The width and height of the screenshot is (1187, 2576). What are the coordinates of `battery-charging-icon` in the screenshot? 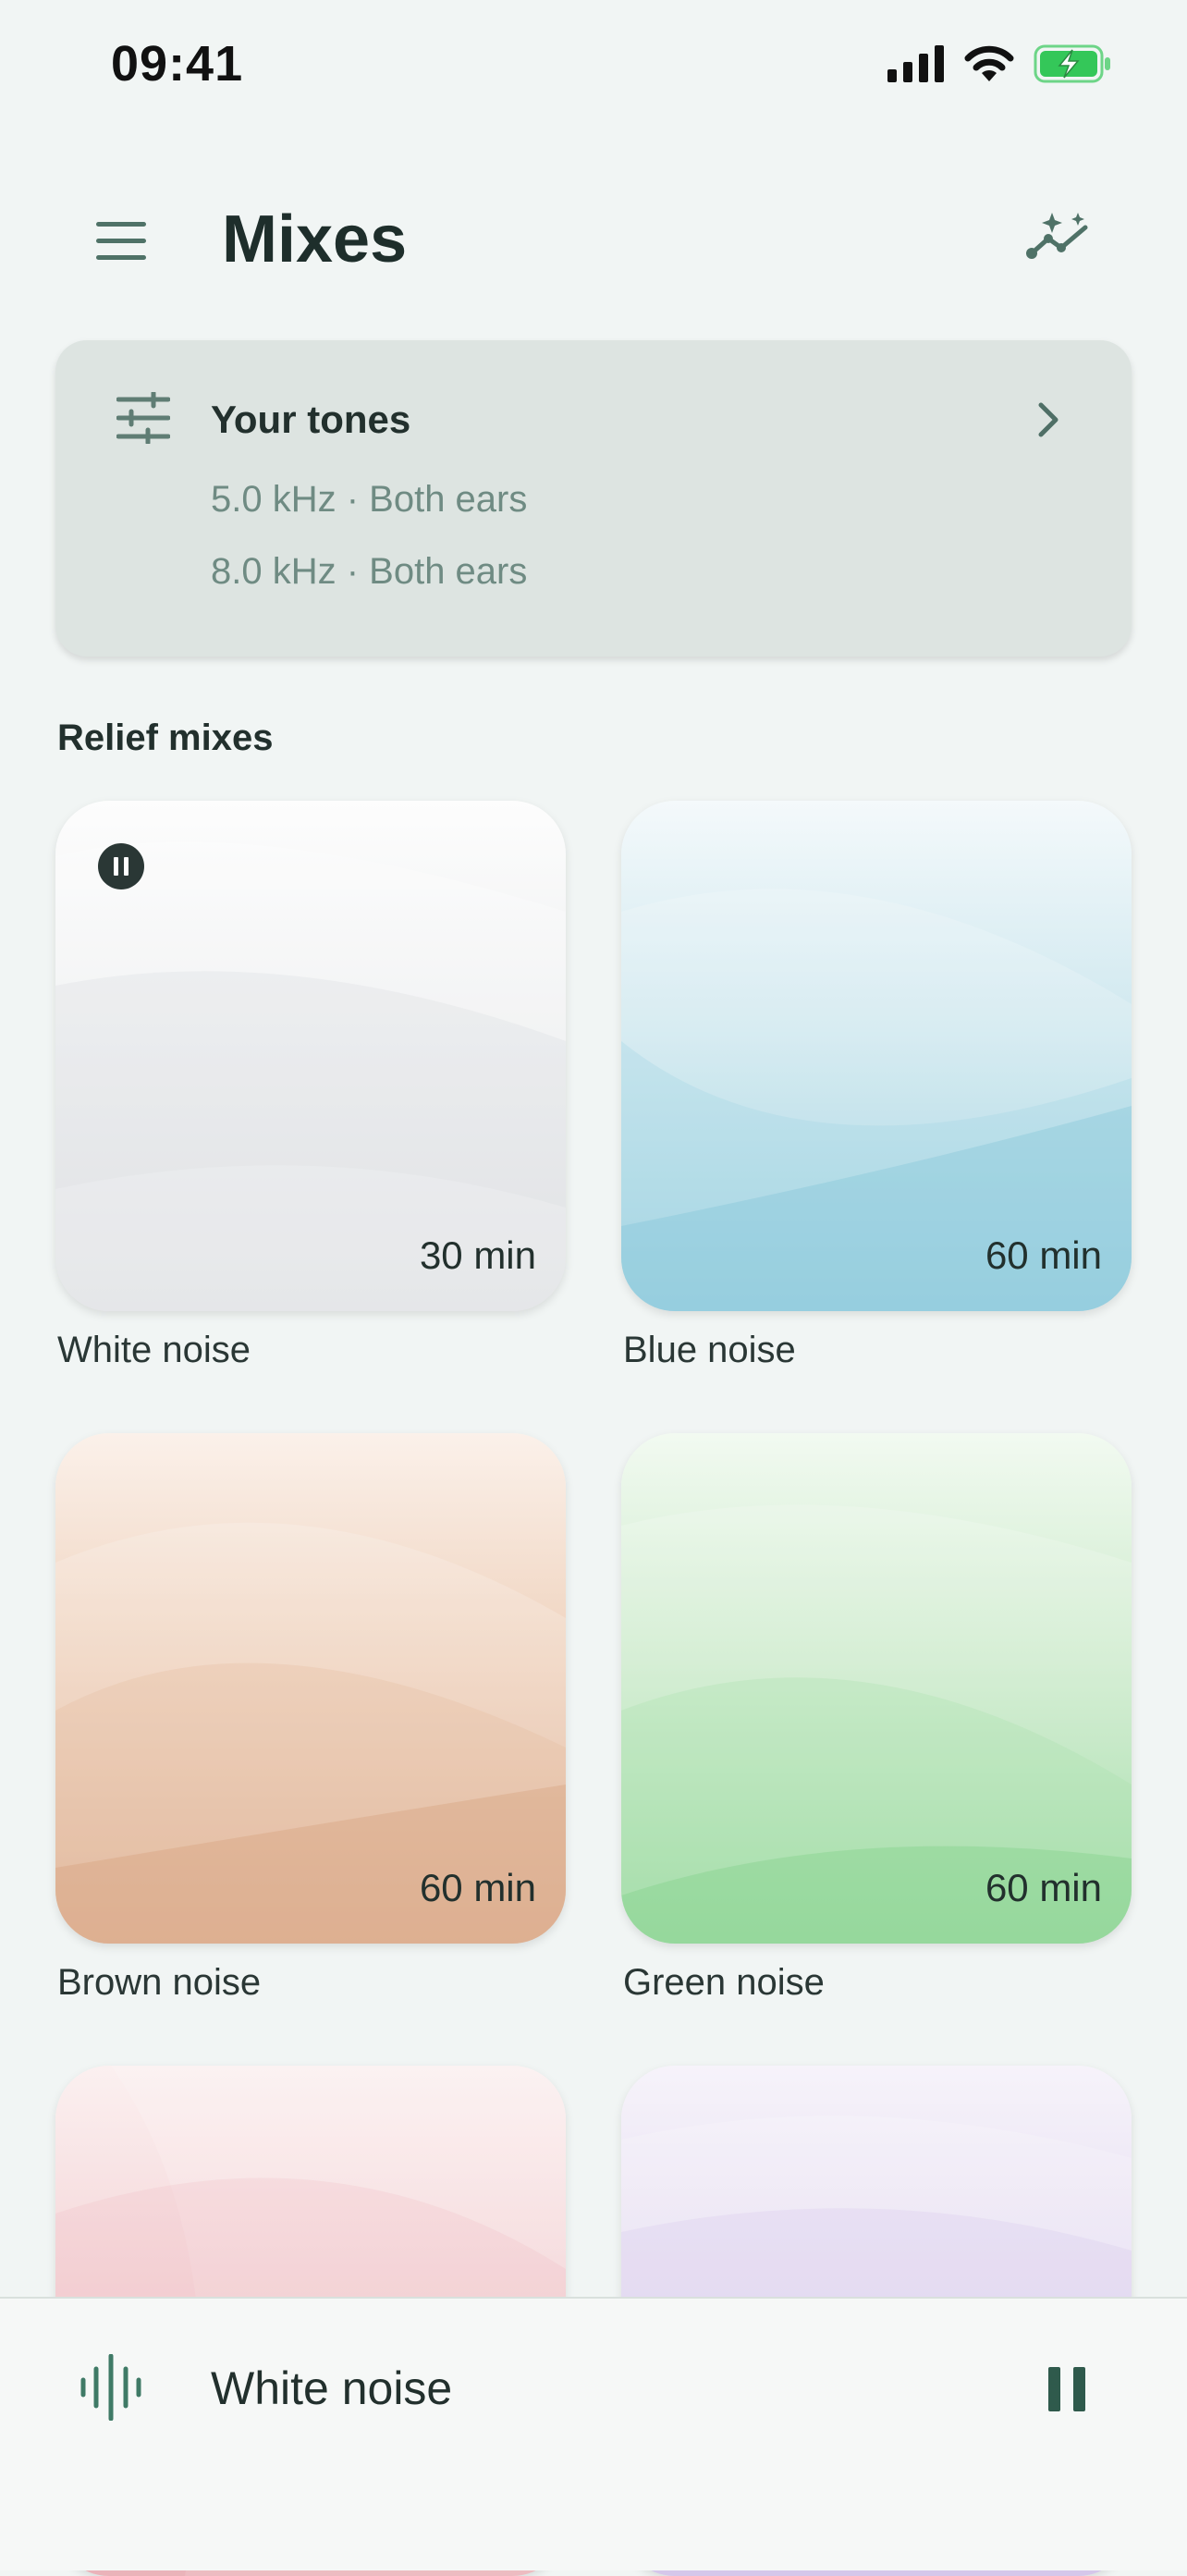 It's located at (1072, 63).